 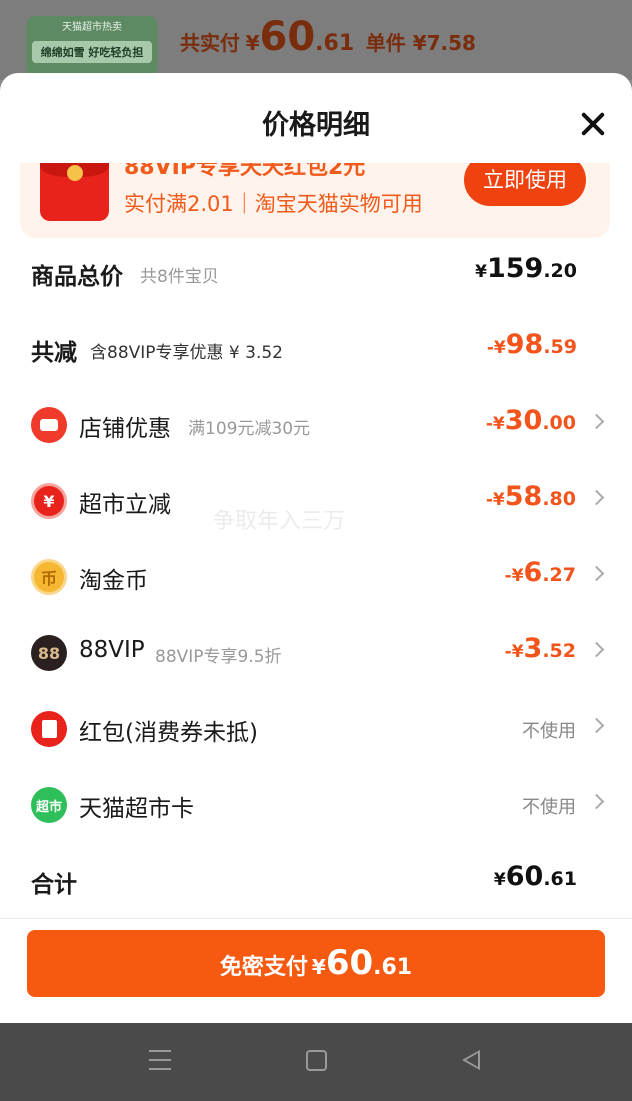 I want to click on product-thumbnail: 天猫超市热卖 绵绵如雪 好吃轻负担, so click(x=92, y=47).